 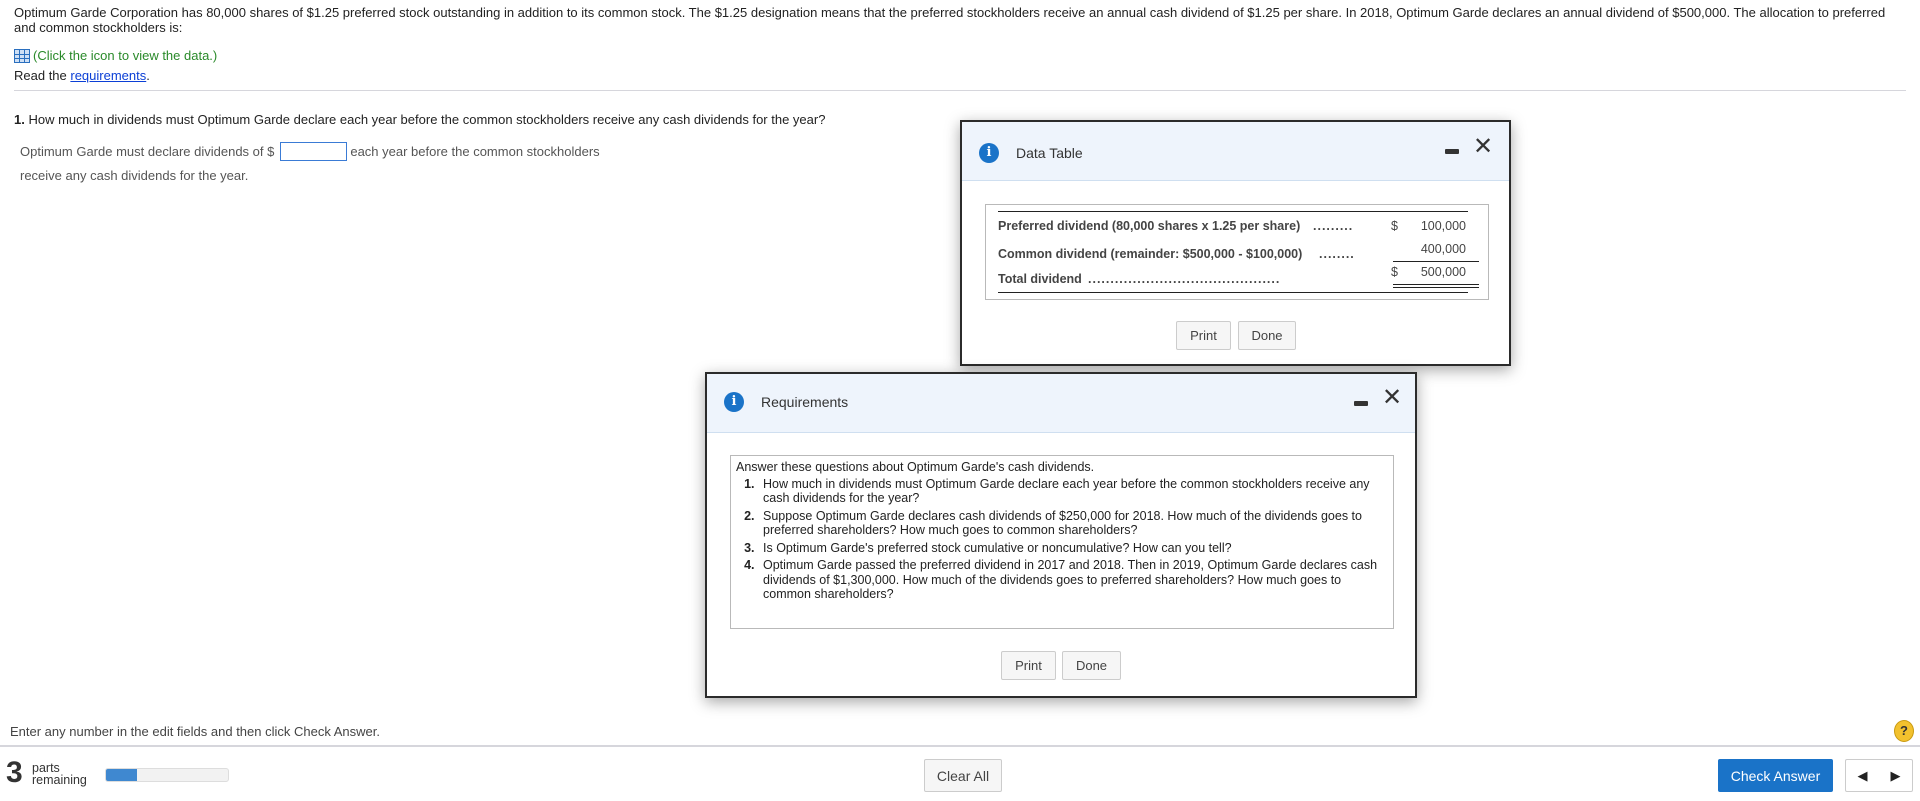 I want to click on help-icon: ?, so click(x=1904, y=731).